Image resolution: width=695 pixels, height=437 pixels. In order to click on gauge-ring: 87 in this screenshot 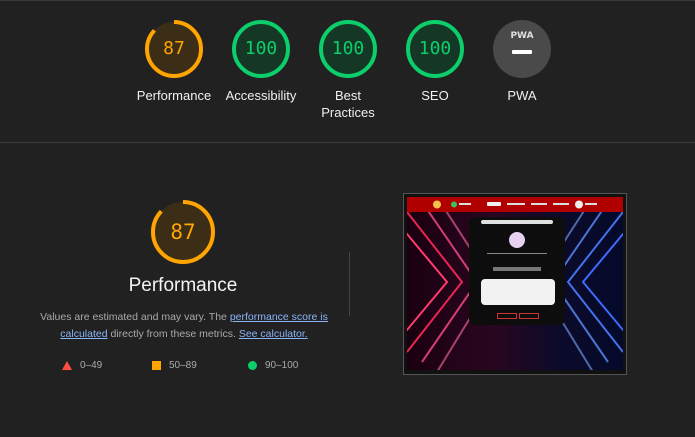, I will do `click(174, 49)`.